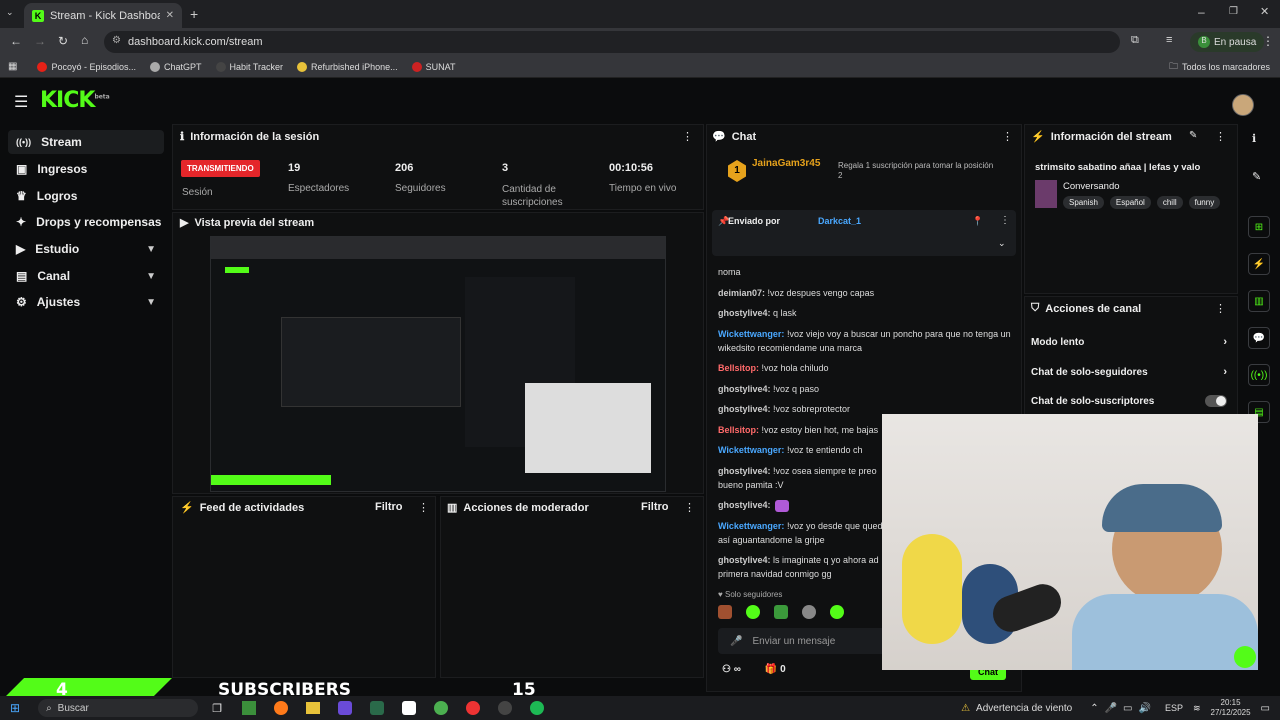 Image resolution: width=1280 pixels, height=720 pixels. Describe the element at coordinates (1016, 708) in the screenshot. I see `weather-widget: ⚠ Advertencia de viento` at that location.